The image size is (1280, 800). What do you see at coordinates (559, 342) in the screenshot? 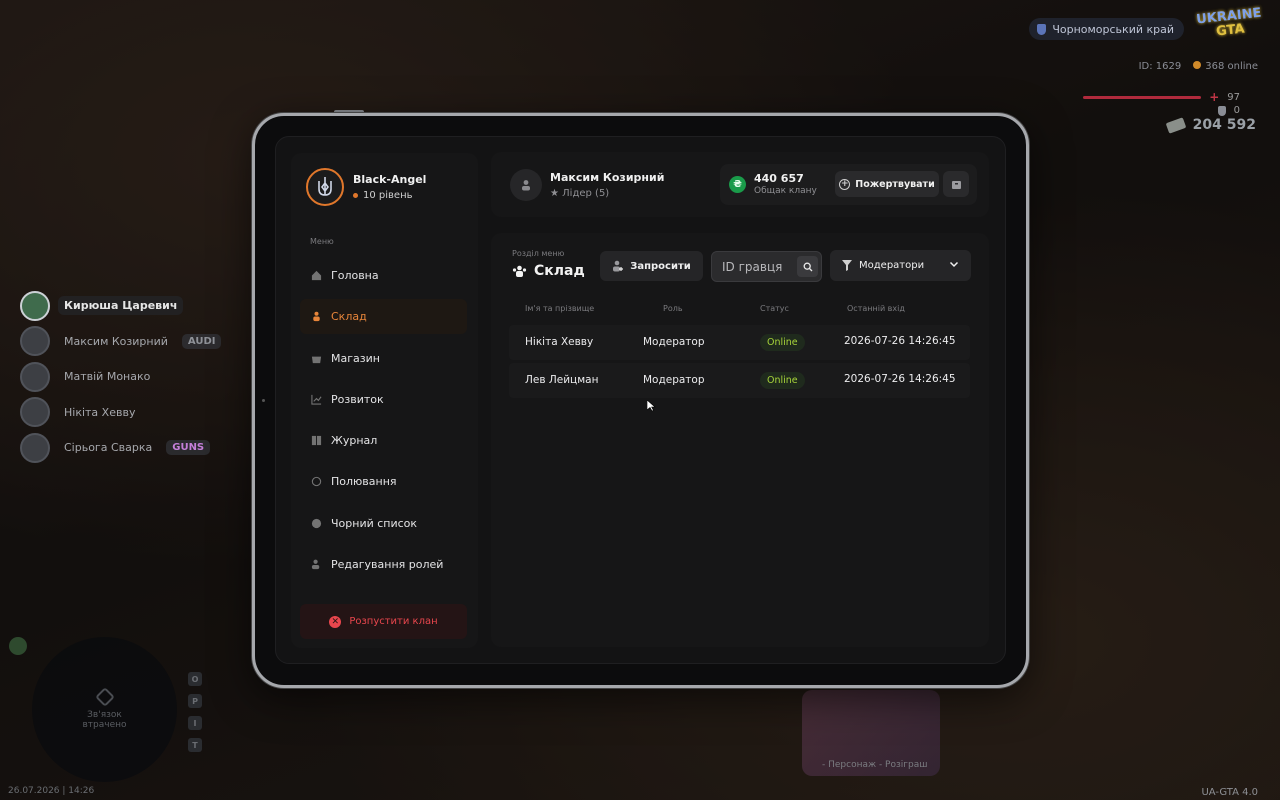
I see `member-name: Нікіта Хевву` at bounding box center [559, 342].